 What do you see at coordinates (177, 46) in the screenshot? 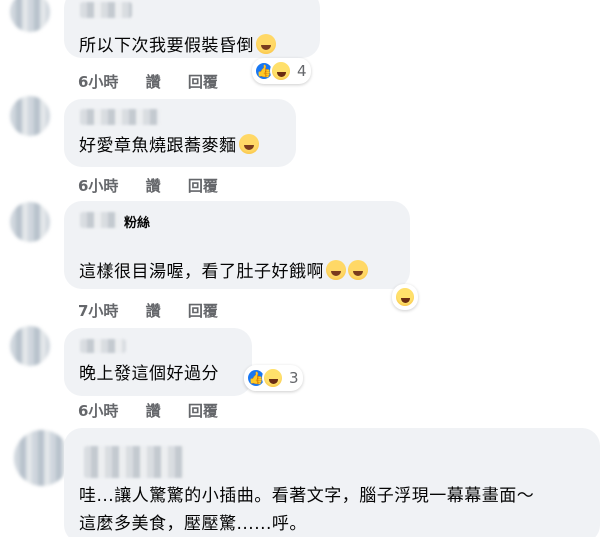
I see `comment-text: 所以下次我要假裝昏倒` at bounding box center [177, 46].